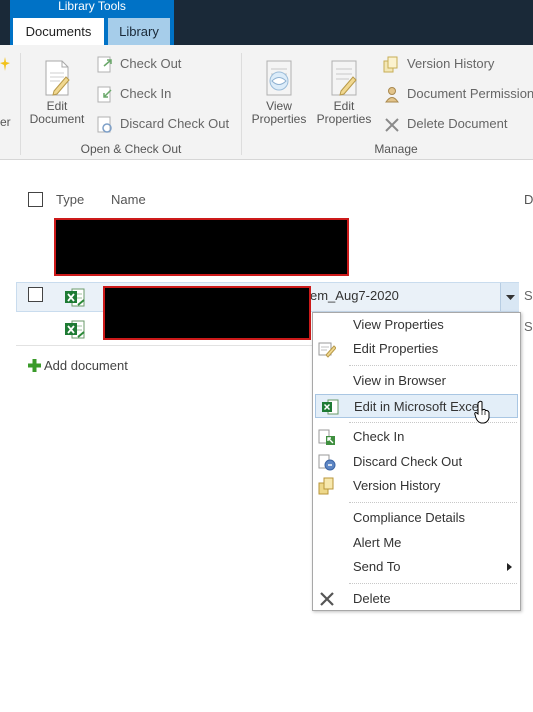 The height and width of the screenshot is (712, 533). I want to click on check-in-button: Check In, so click(133, 94).